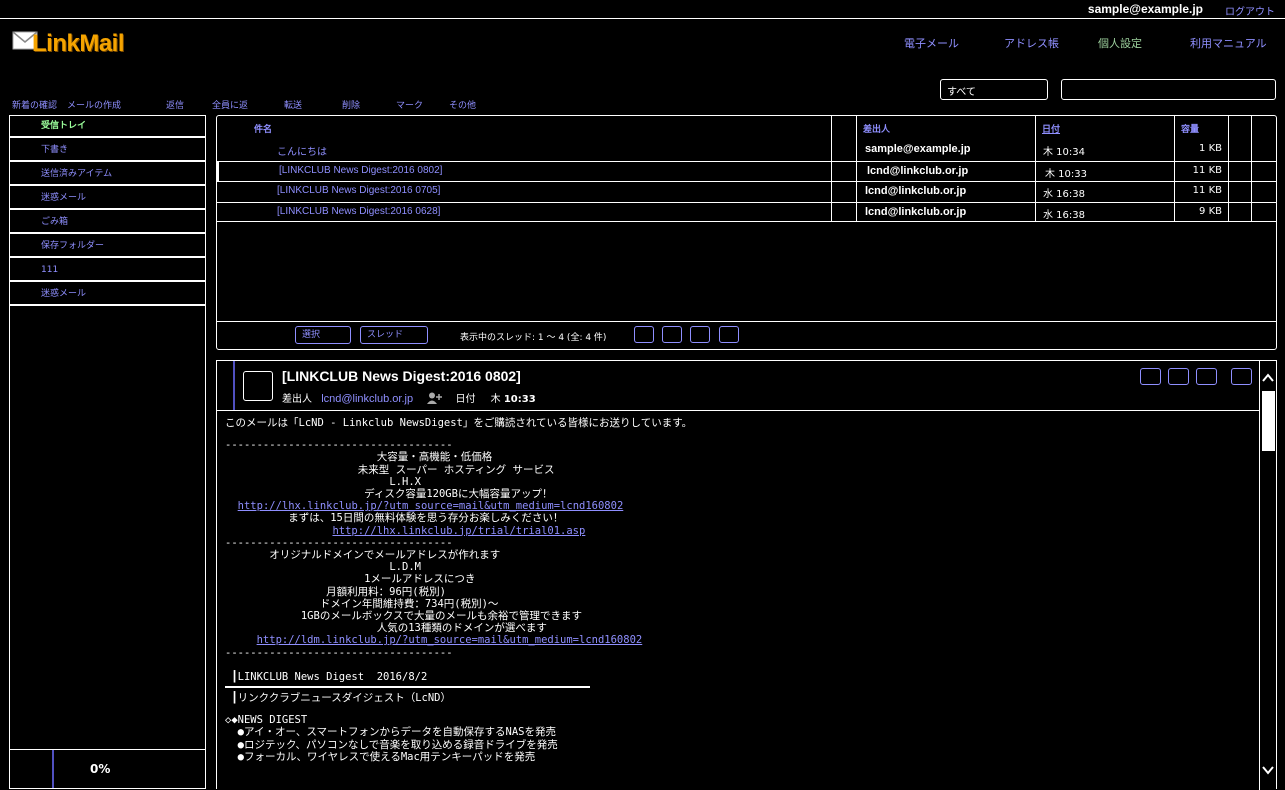 The width and height of the screenshot is (1285, 790). What do you see at coordinates (672, 334) in the screenshot?
I see `prev-page-button` at bounding box center [672, 334].